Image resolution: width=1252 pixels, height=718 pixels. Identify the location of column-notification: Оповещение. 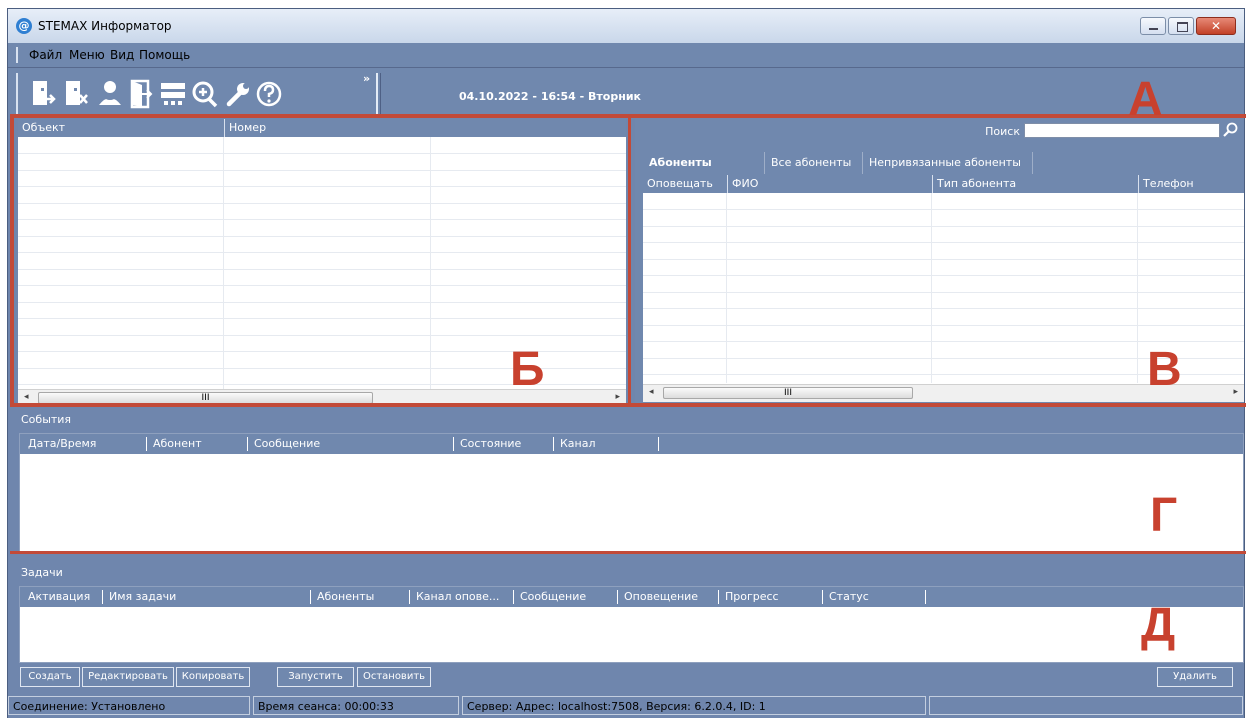
(657, 597).